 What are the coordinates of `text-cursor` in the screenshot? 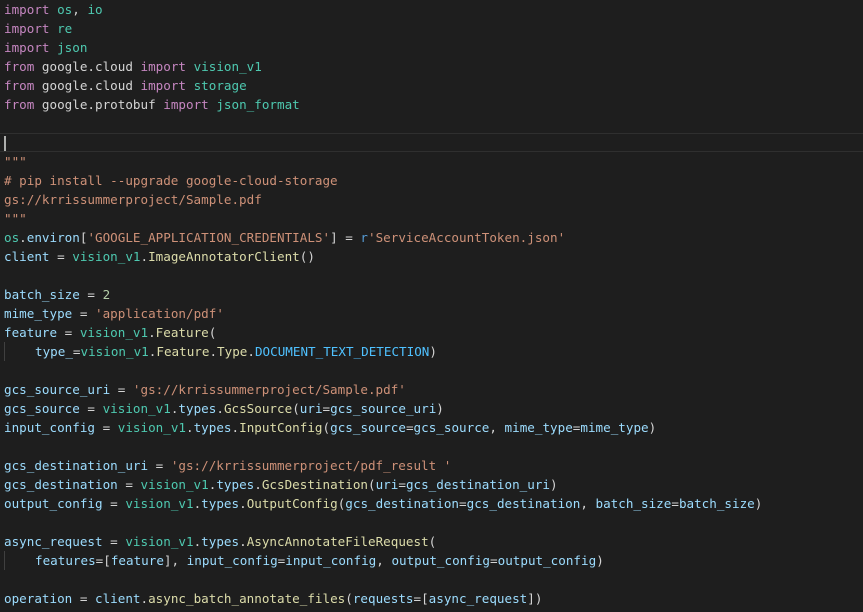 It's located at (5, 143).